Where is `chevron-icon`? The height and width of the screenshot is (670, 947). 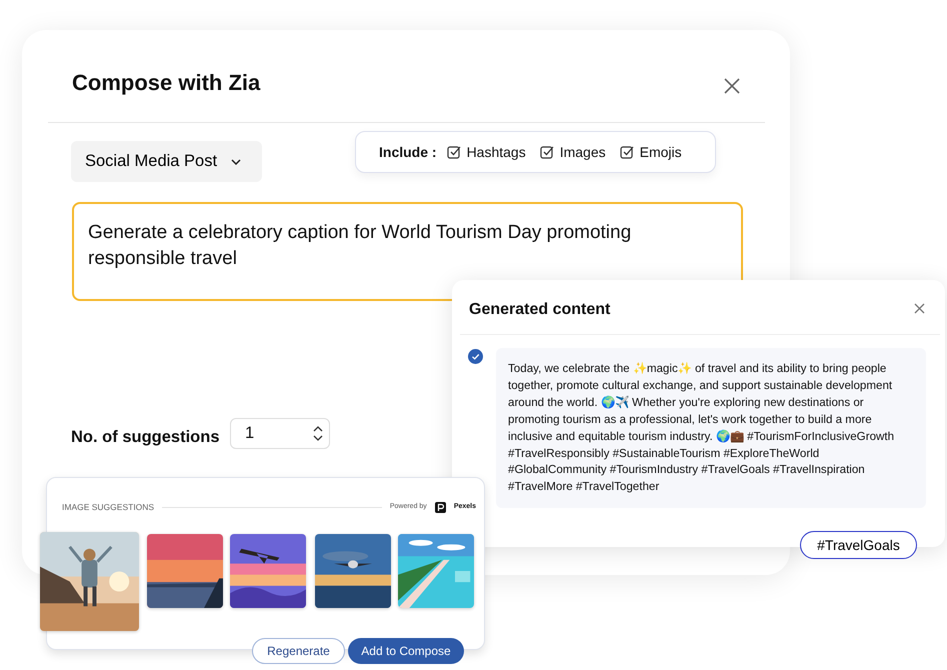 chevron-icon is located at coordinates (236, 161).